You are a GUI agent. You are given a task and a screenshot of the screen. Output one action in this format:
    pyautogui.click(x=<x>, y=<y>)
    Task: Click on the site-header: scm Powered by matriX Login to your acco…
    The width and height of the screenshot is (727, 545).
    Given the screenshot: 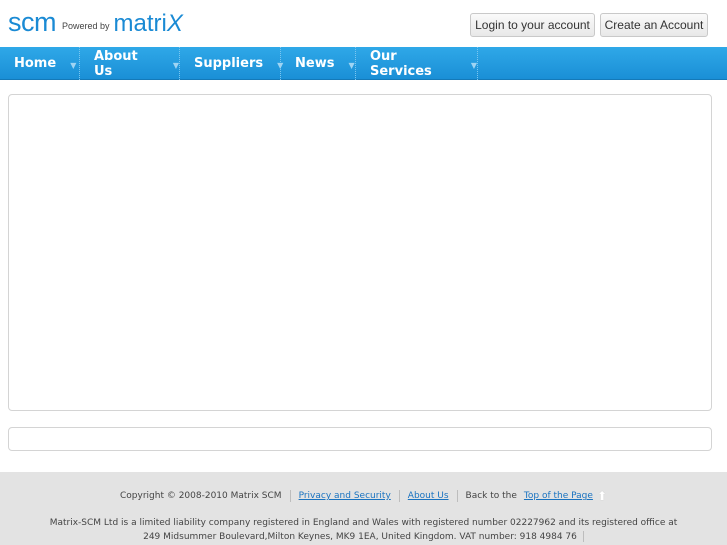 What is the action you would take?
    pyautogui.click(x=363, y=23)
    